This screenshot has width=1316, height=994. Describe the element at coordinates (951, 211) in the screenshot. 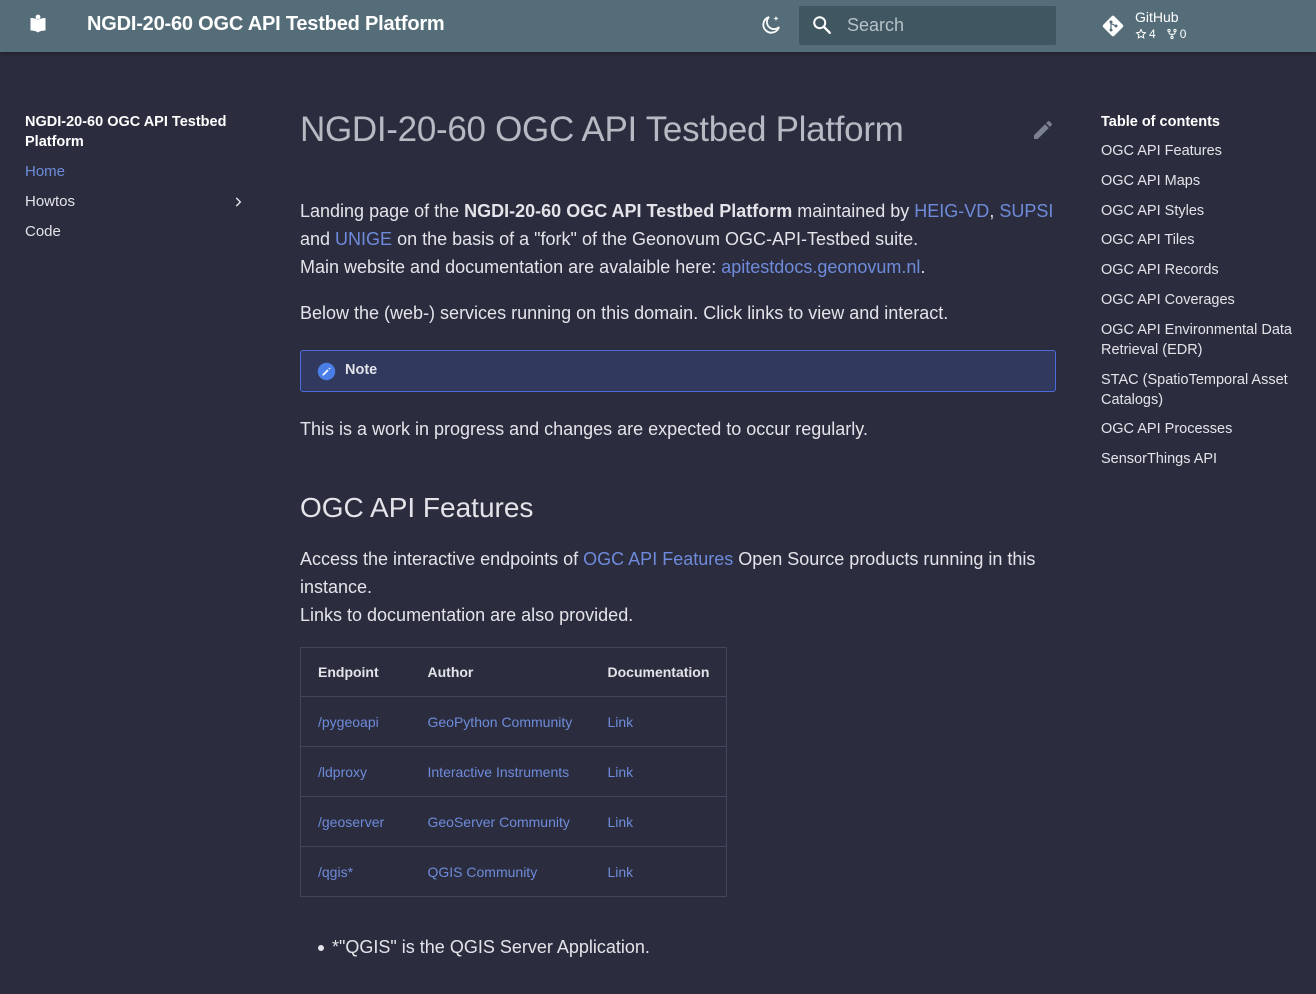

I see `link-heig-vd: HEIG-VD` at that location.